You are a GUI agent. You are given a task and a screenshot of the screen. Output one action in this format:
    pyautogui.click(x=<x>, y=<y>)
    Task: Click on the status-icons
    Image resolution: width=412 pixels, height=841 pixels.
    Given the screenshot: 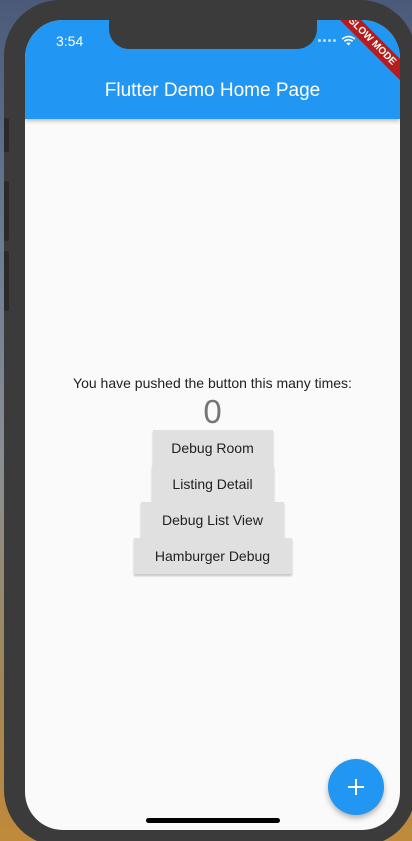 What is the action you would take?
    pyautogui.click(x=337, y=40)
    